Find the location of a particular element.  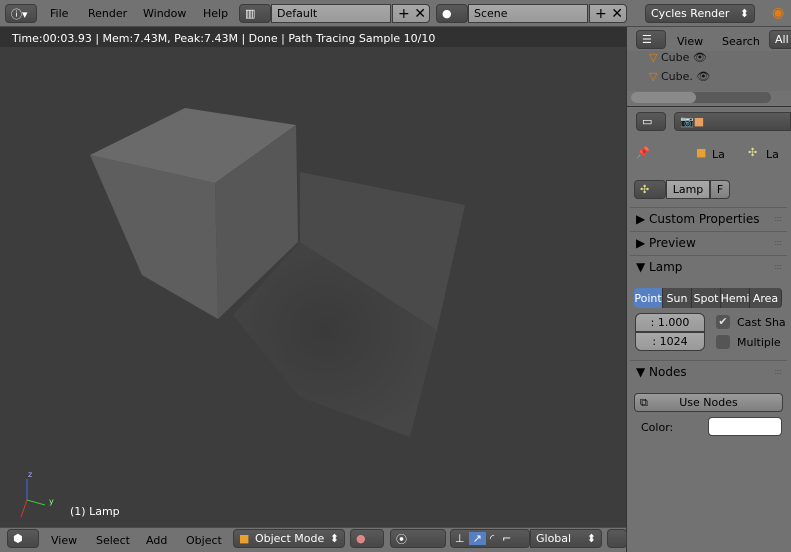

outliner-search-menu: Search is located at coordinates (741, 41).